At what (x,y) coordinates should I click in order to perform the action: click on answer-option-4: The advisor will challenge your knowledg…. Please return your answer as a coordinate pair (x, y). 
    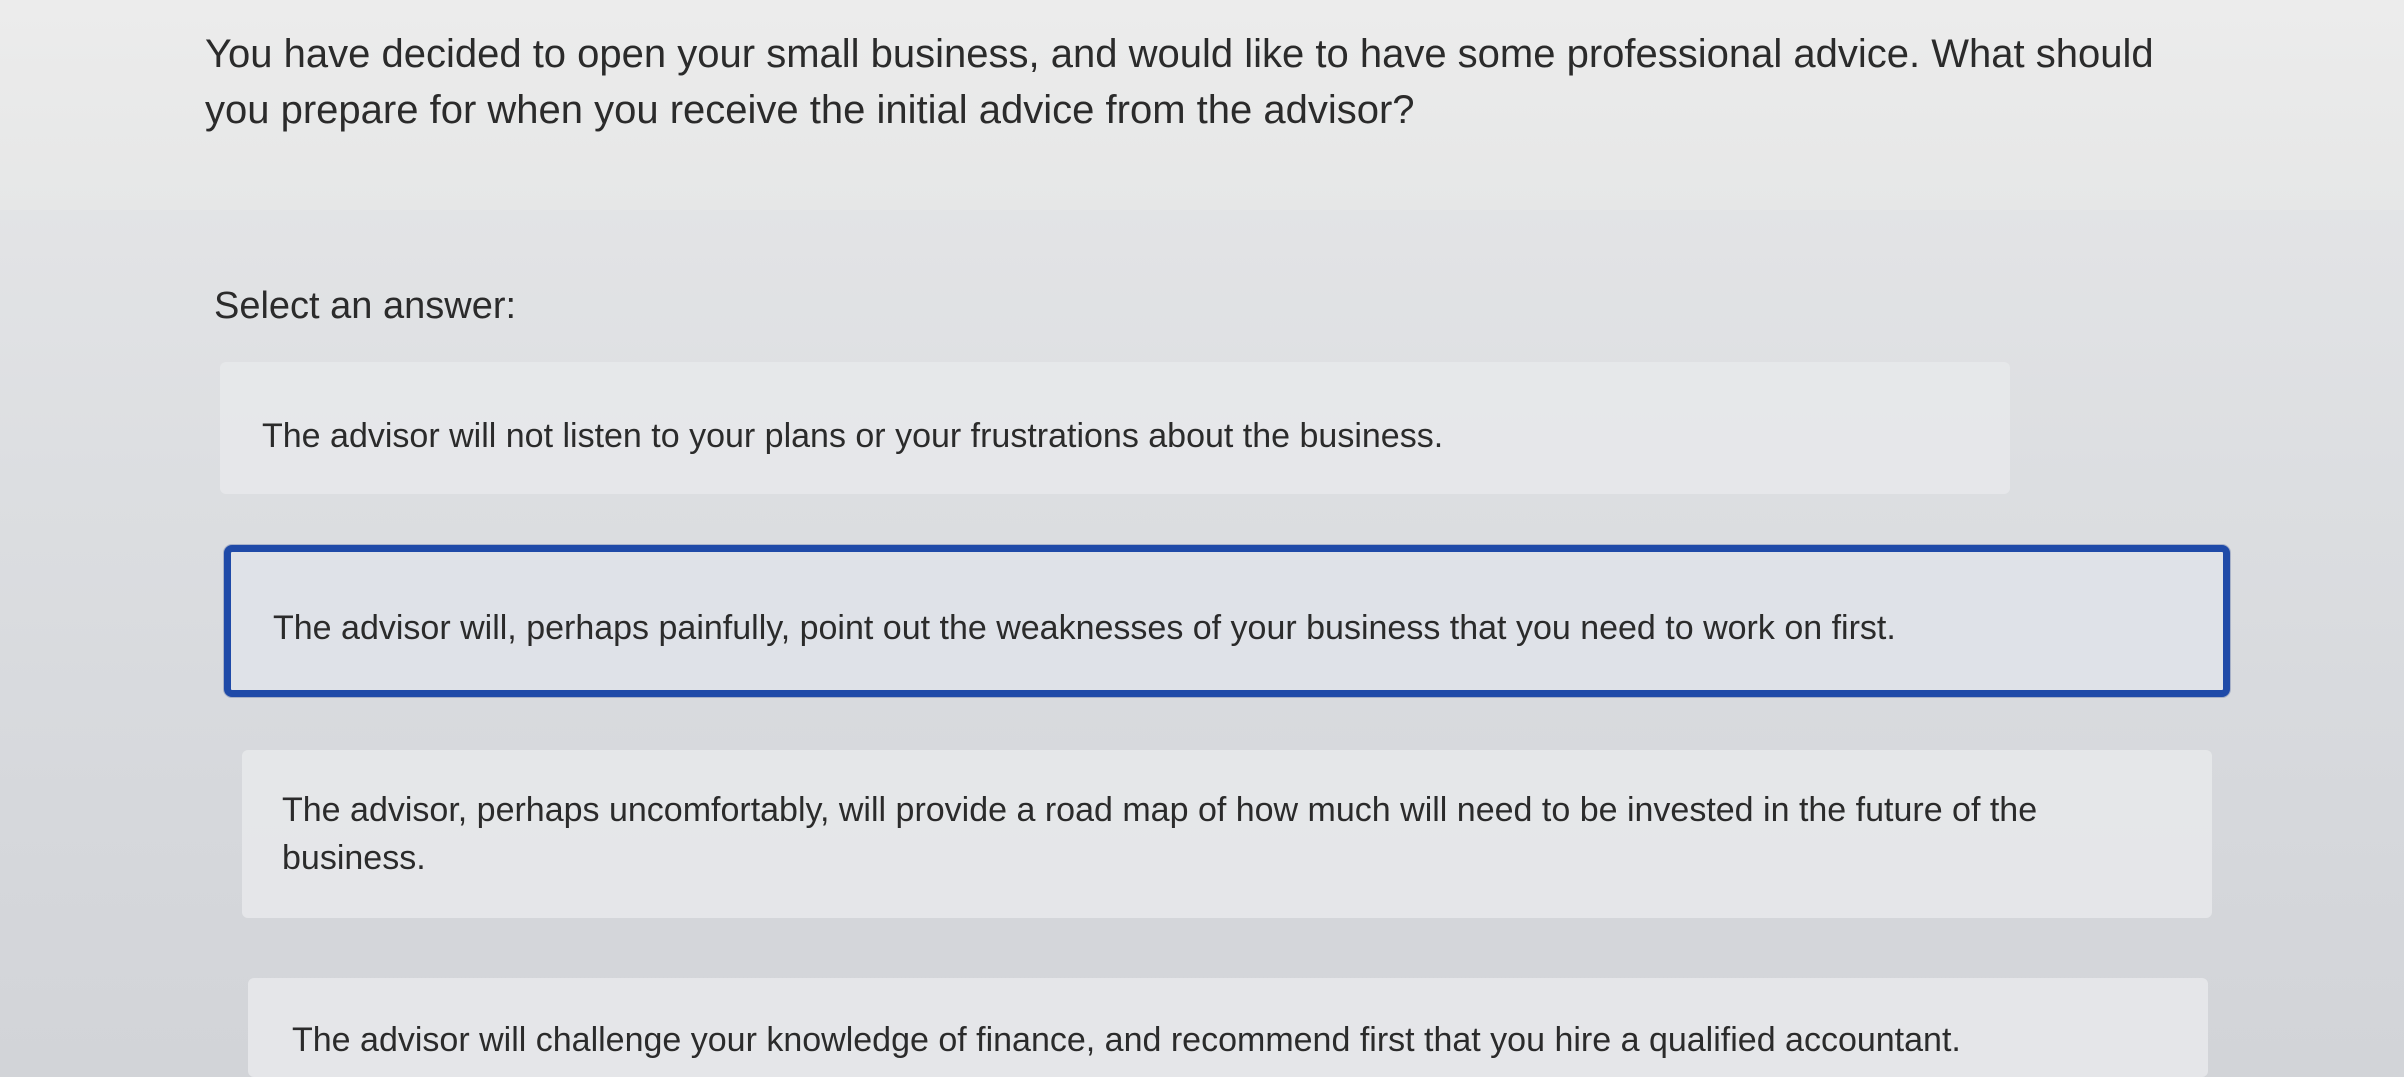
    Looking at the image, I should click on (1228, 1027).